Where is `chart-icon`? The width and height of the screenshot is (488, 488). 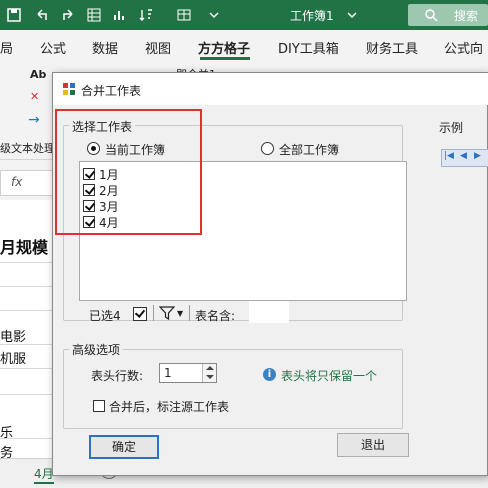
chart-icon is located at coordinates (120, 15).